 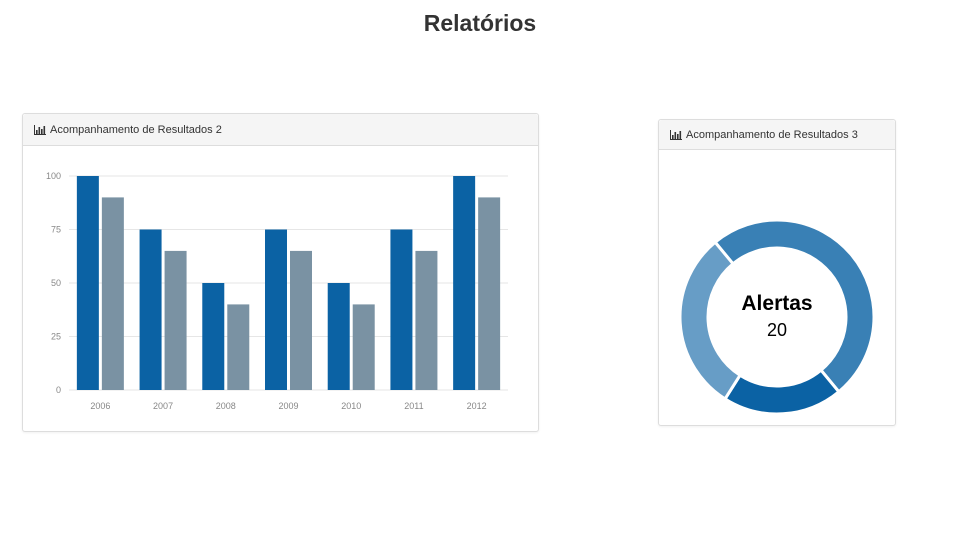 I want to click on y-tick-label: 0, so click(x=58, y=390).